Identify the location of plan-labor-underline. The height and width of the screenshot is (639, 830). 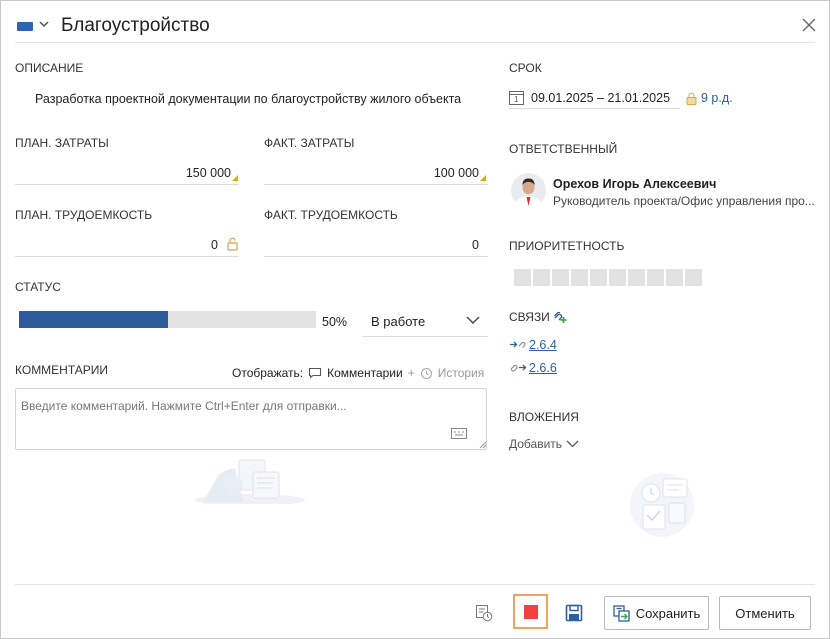
(127, 256).